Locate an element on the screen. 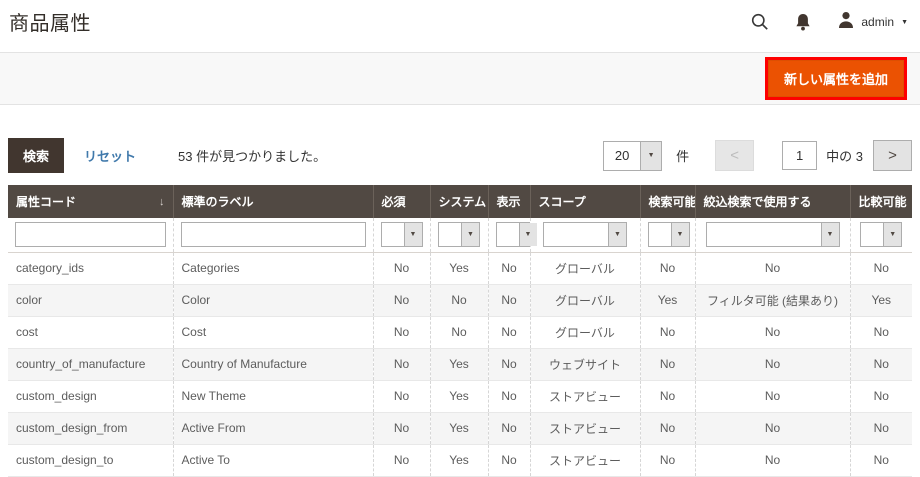 The width and height of the screenshot is (920, 477). cell-default-label: Color is located at coordinates (273, 300).